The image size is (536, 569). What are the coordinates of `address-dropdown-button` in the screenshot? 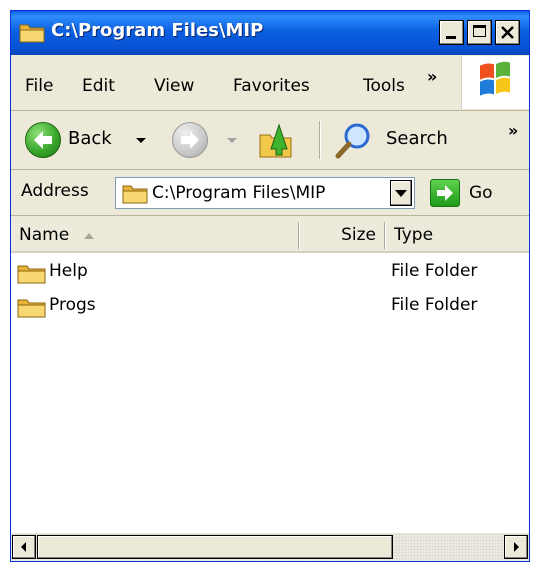 It's located at (401, 193).